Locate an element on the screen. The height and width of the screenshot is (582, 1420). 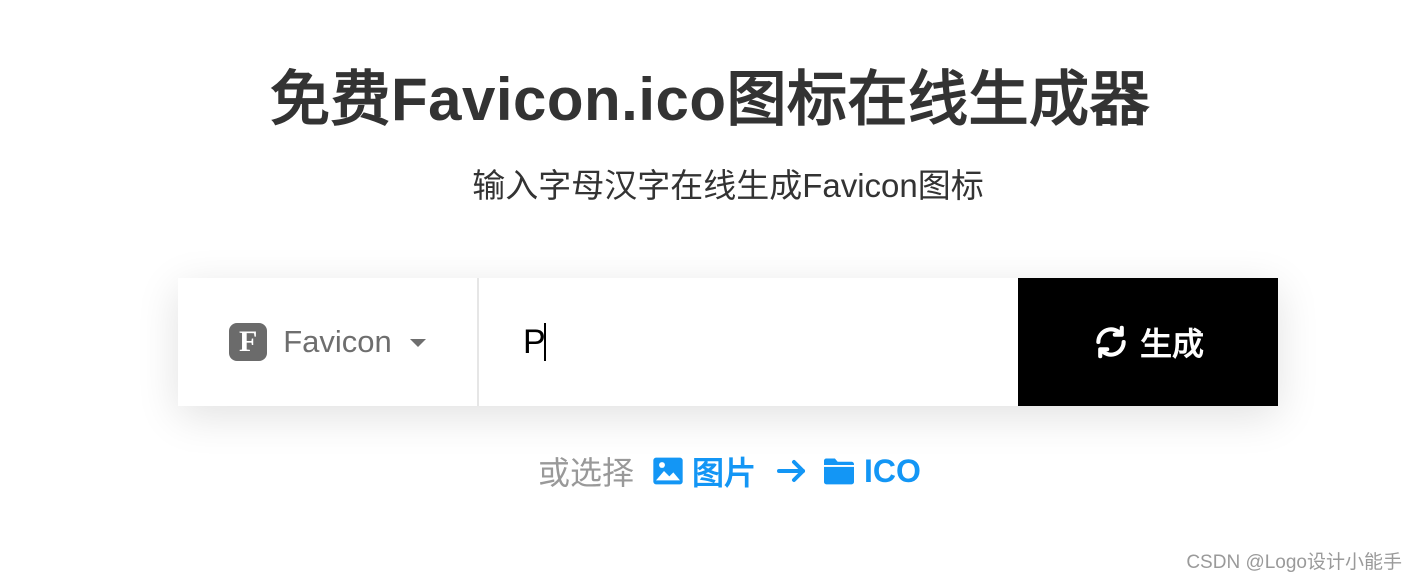
ico-link: ICO is located at coordinates (871, 471).